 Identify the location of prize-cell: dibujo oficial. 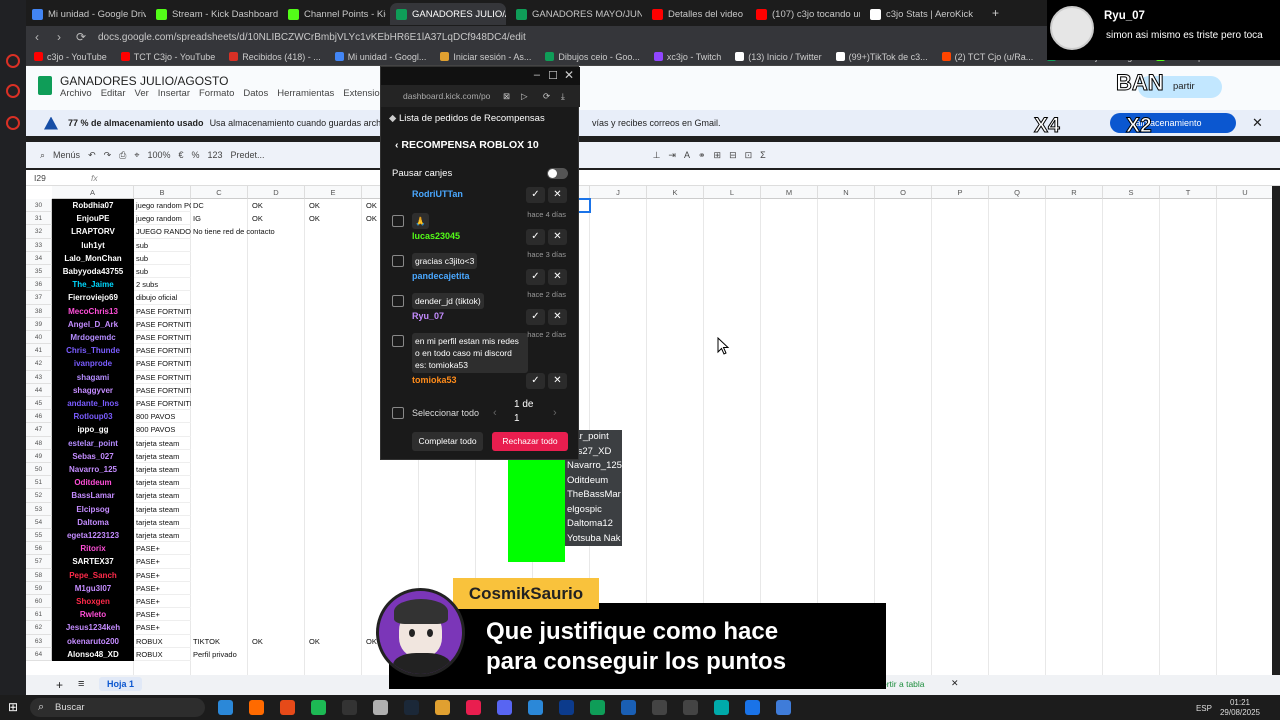
(162, 298).